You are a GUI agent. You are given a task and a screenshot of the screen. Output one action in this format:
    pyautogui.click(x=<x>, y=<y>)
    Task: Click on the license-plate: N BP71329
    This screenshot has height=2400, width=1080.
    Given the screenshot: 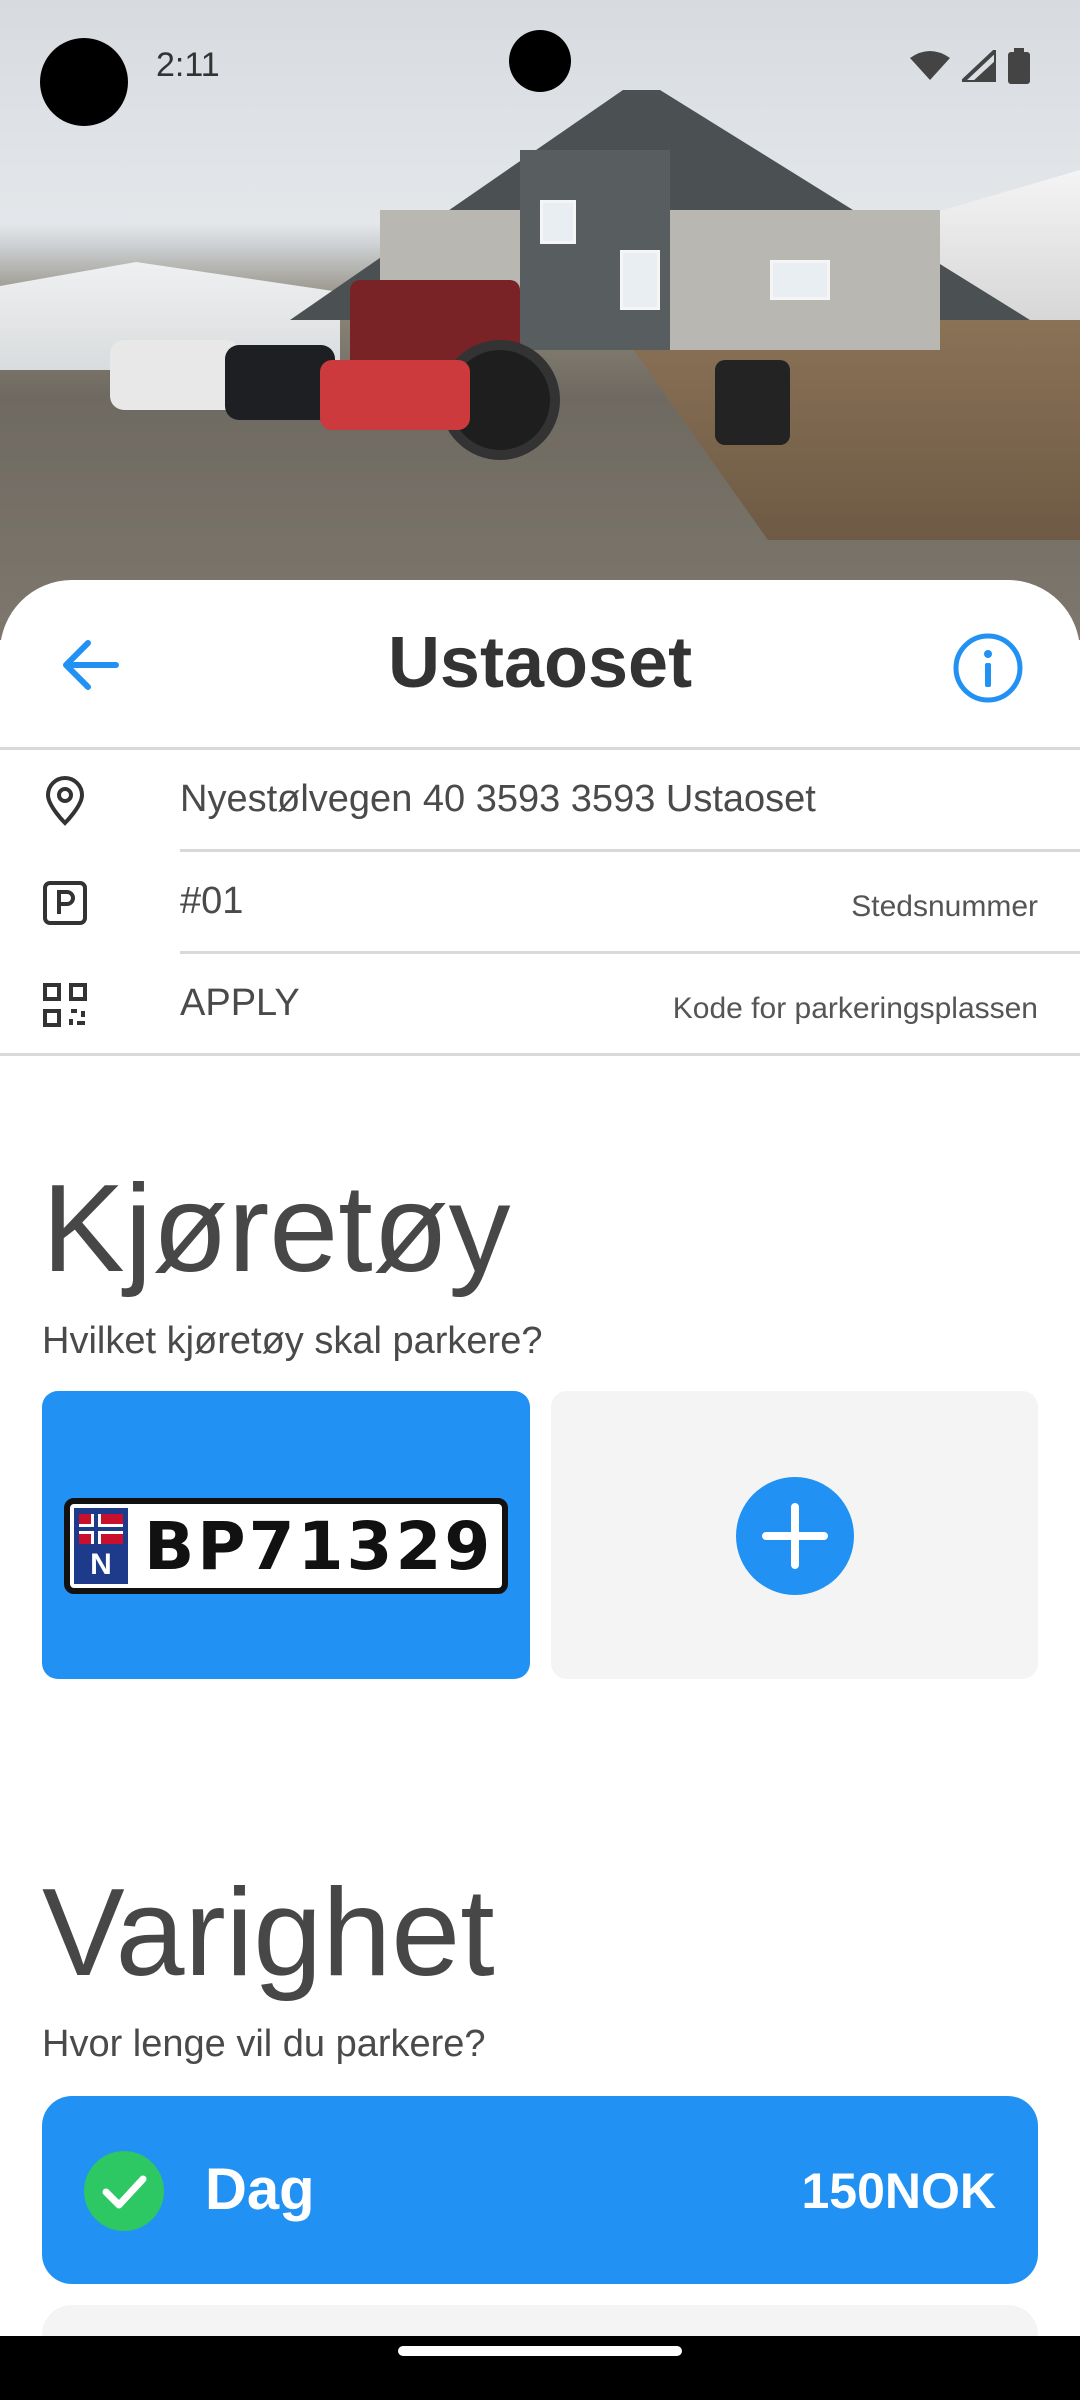 What is the action you would take?
    pyautogui.click(x=286, y=1546)
    